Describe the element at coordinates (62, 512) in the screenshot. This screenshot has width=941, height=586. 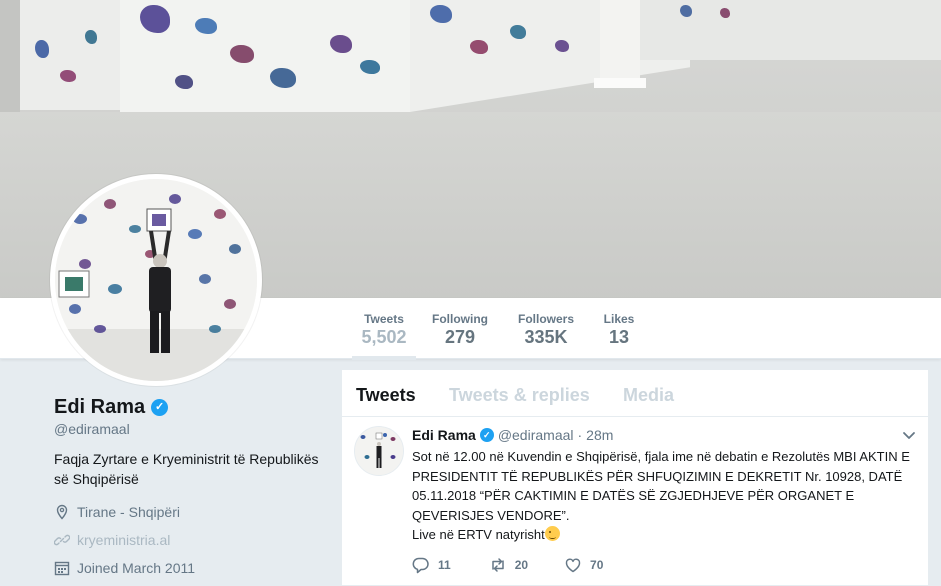
I see `location-pin-icon` at that location.